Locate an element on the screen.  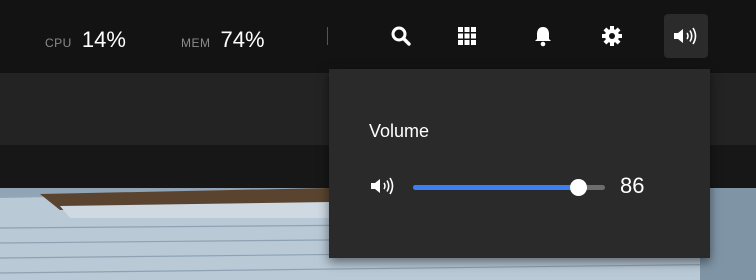
volume-slider-thumb is located at coordinates (579, 187).